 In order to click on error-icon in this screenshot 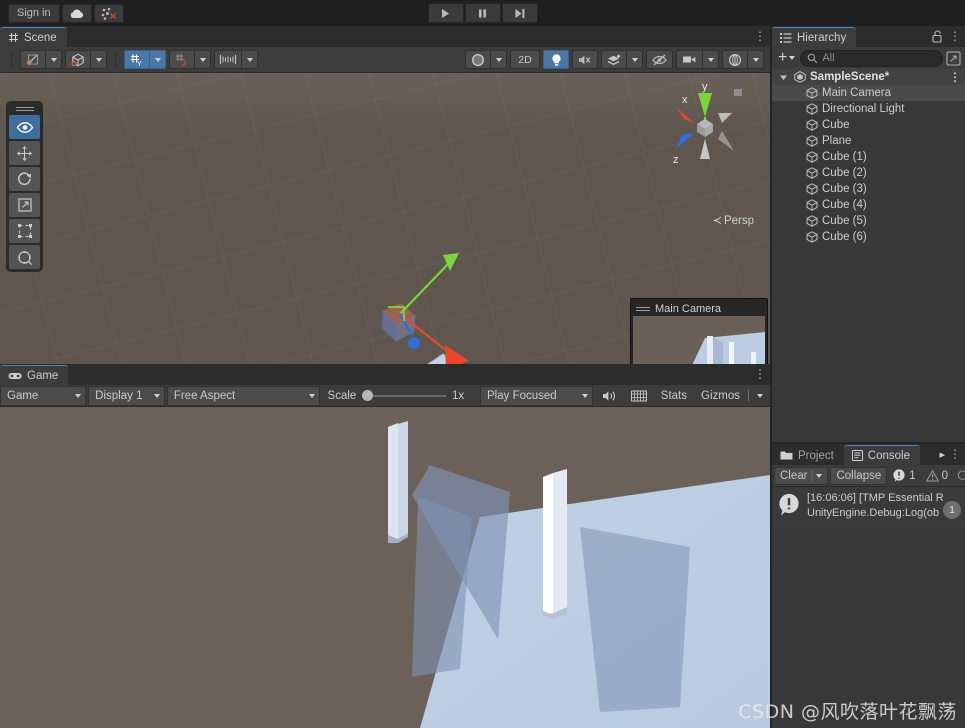, I will do `click(899, 475)`.